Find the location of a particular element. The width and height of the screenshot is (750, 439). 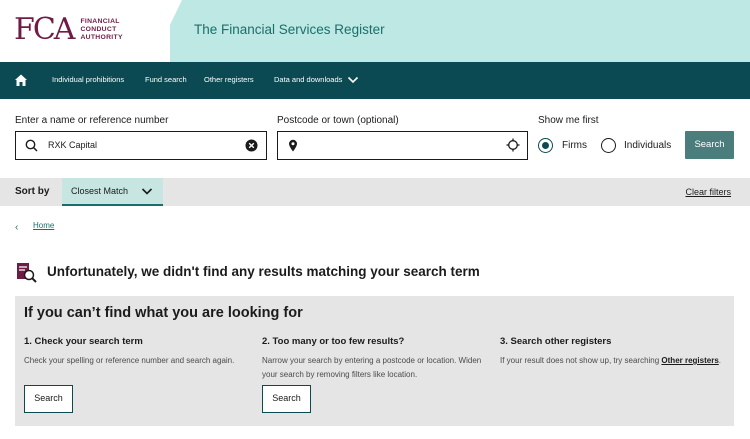

sort-by-label: Sort by is located at coordinates (32, 191).